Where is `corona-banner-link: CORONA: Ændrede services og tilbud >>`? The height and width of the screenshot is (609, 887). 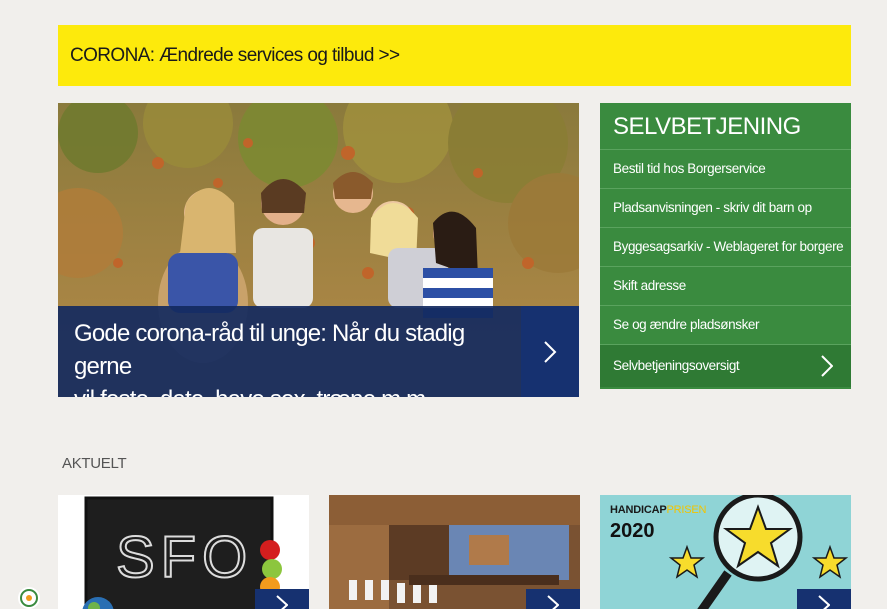 corona-banner-link: CORONA: Ændrede services og tilbud >> is located at coordinates (454, 55).